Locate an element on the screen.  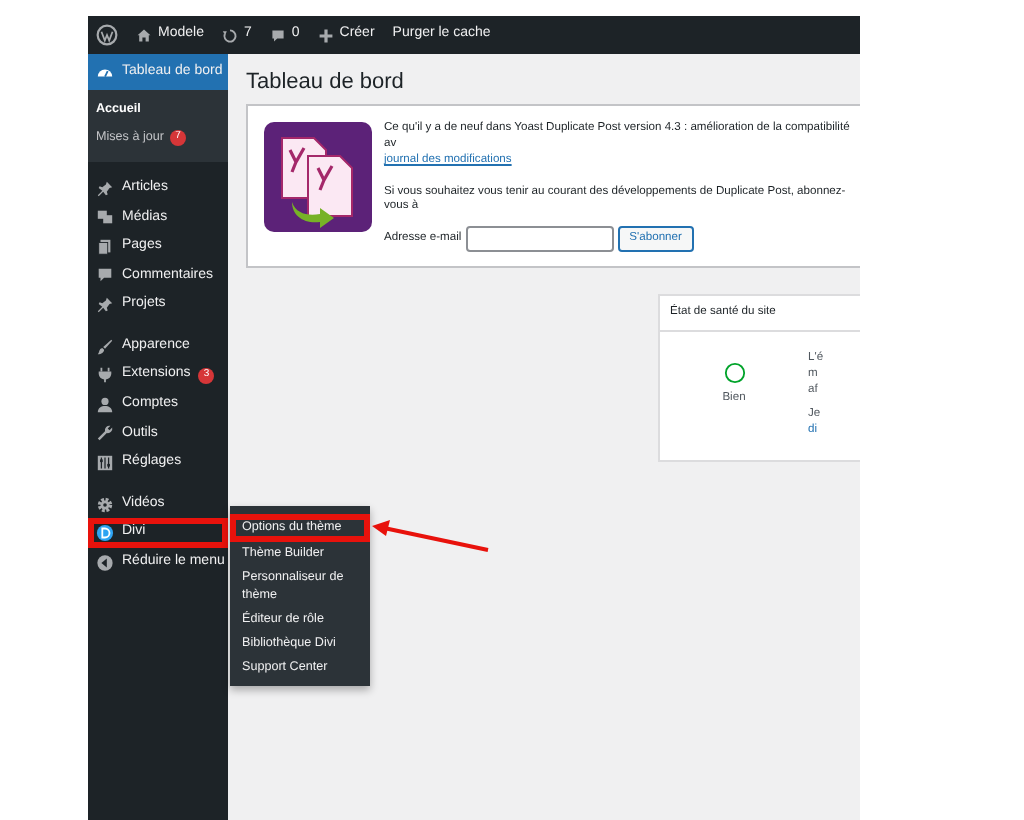
settings-icon is located at coordinates (105, 463).